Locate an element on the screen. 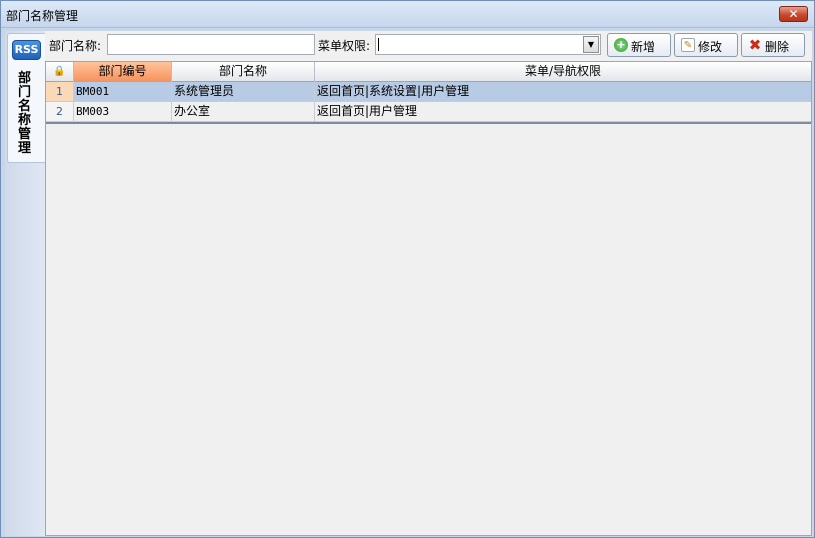 This screenshot has width=815, height=538. close-button: ✕ is located at coordinates (793, 14).